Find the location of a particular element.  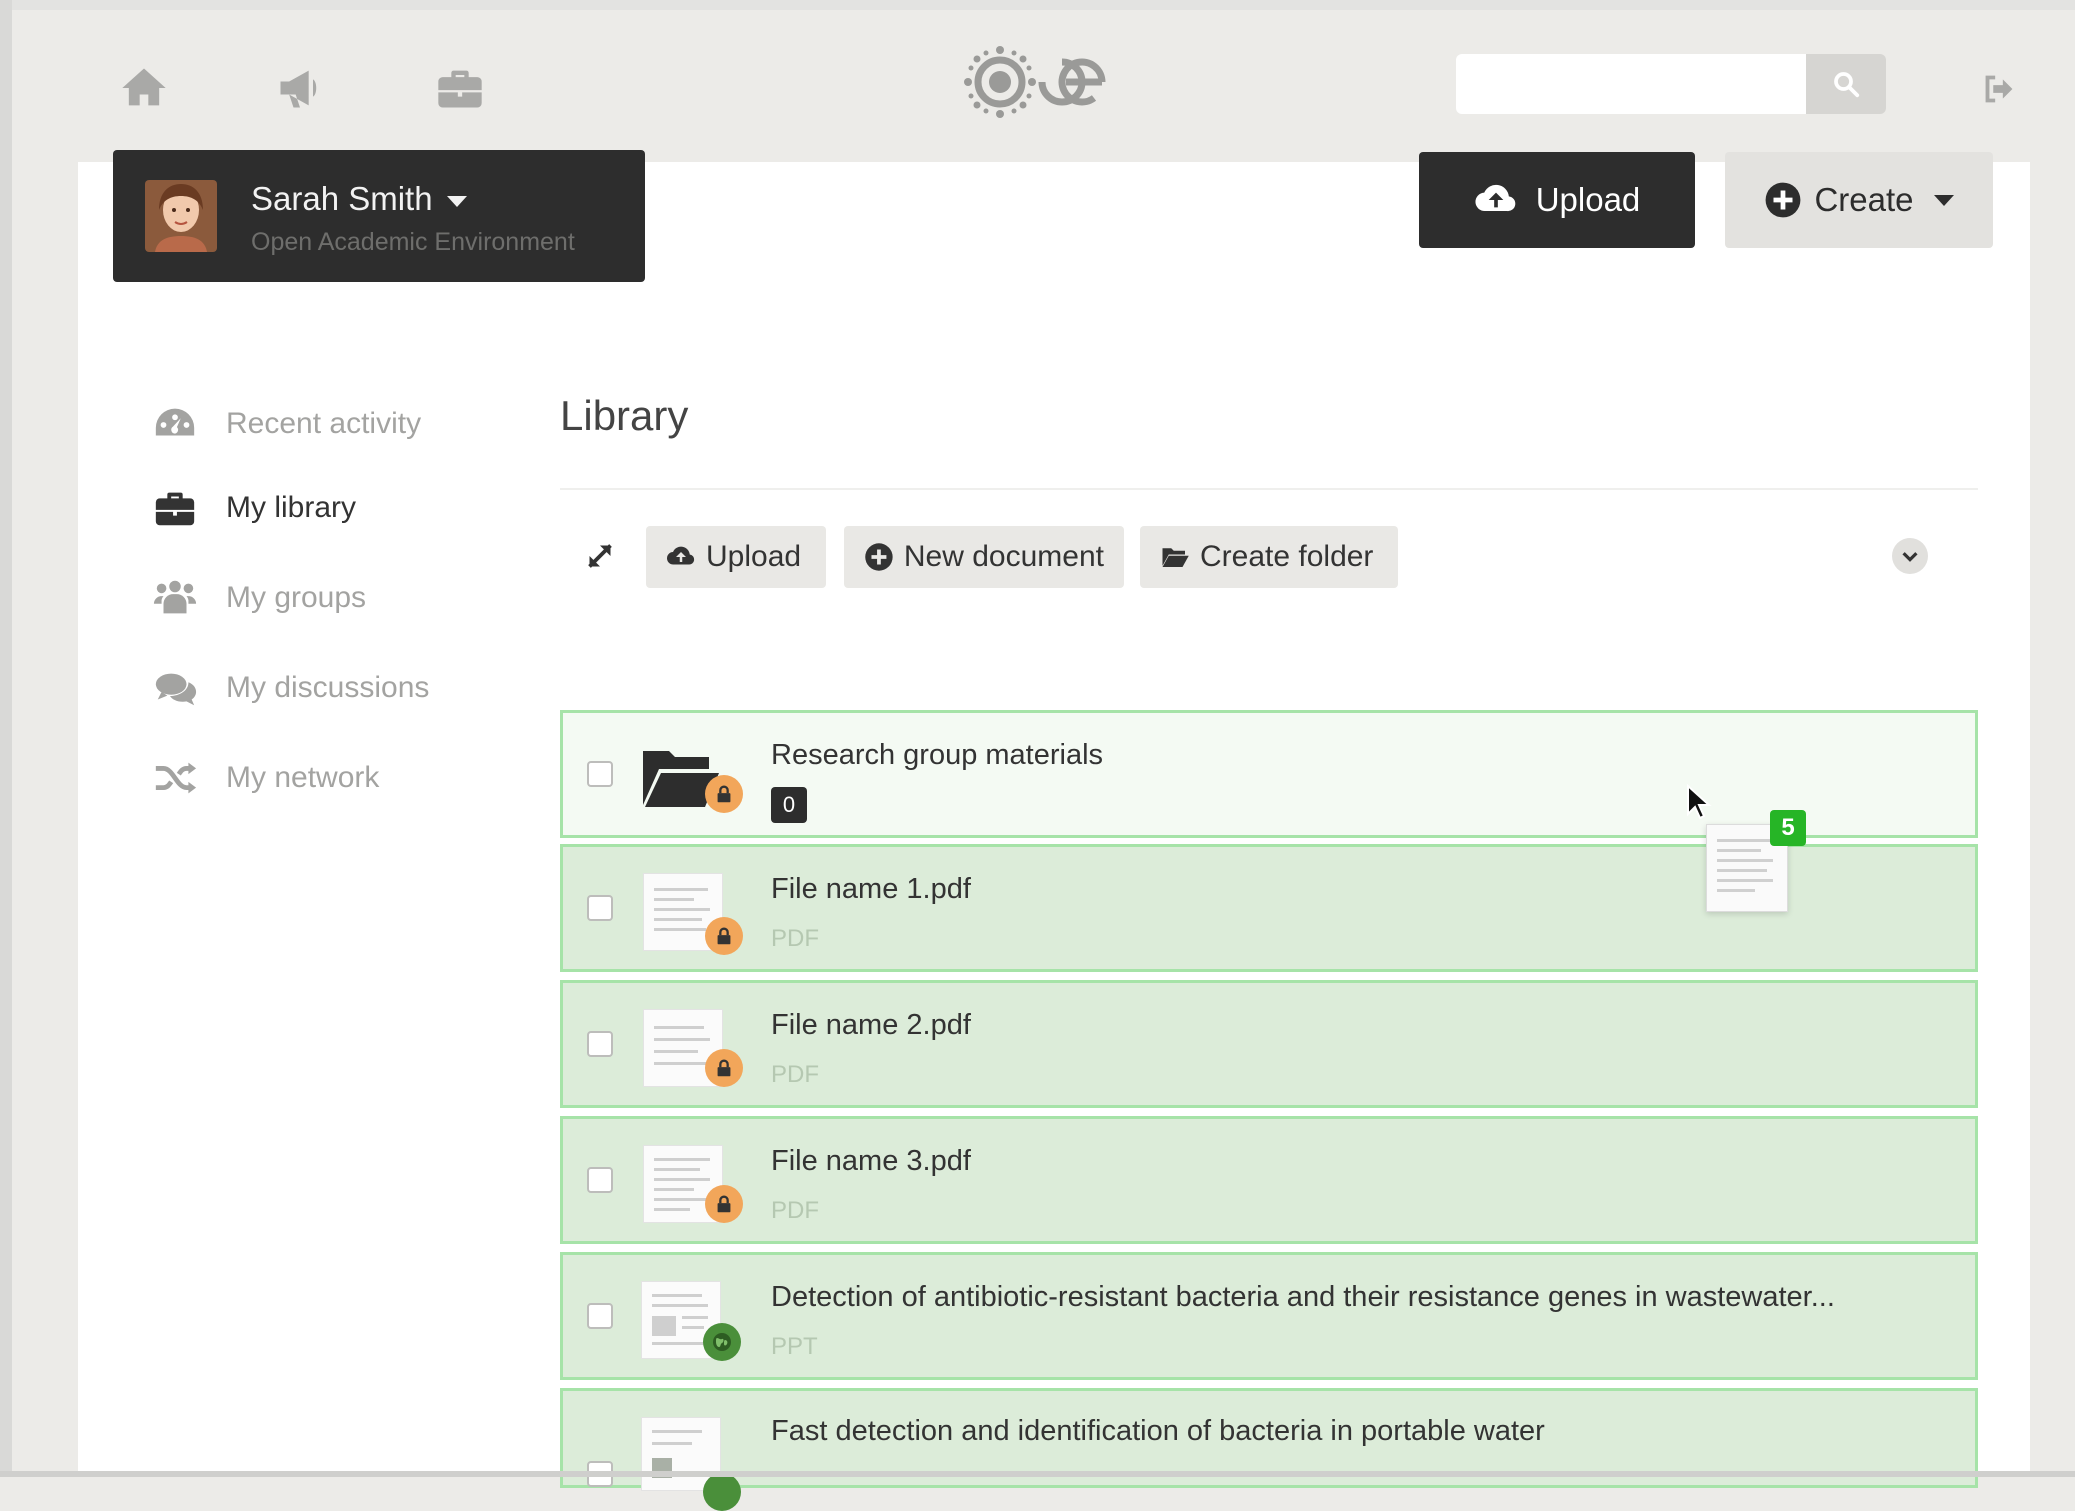

sidebar-item-my-network: My network is located at coordinates (264, 778).